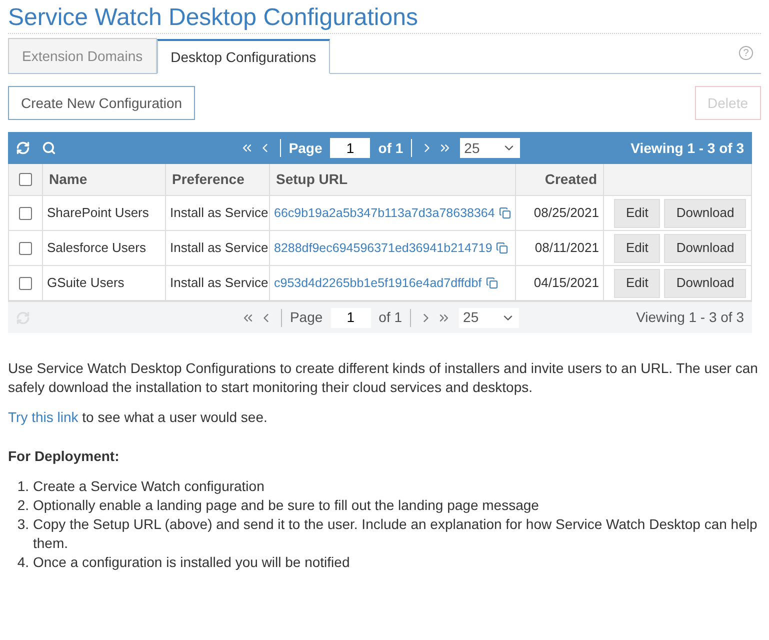 The width and height of the screenshot is (769, 640). Describe the element at coordinates (23, 148) in the screenshot. I see `refresh-icon` at that location.